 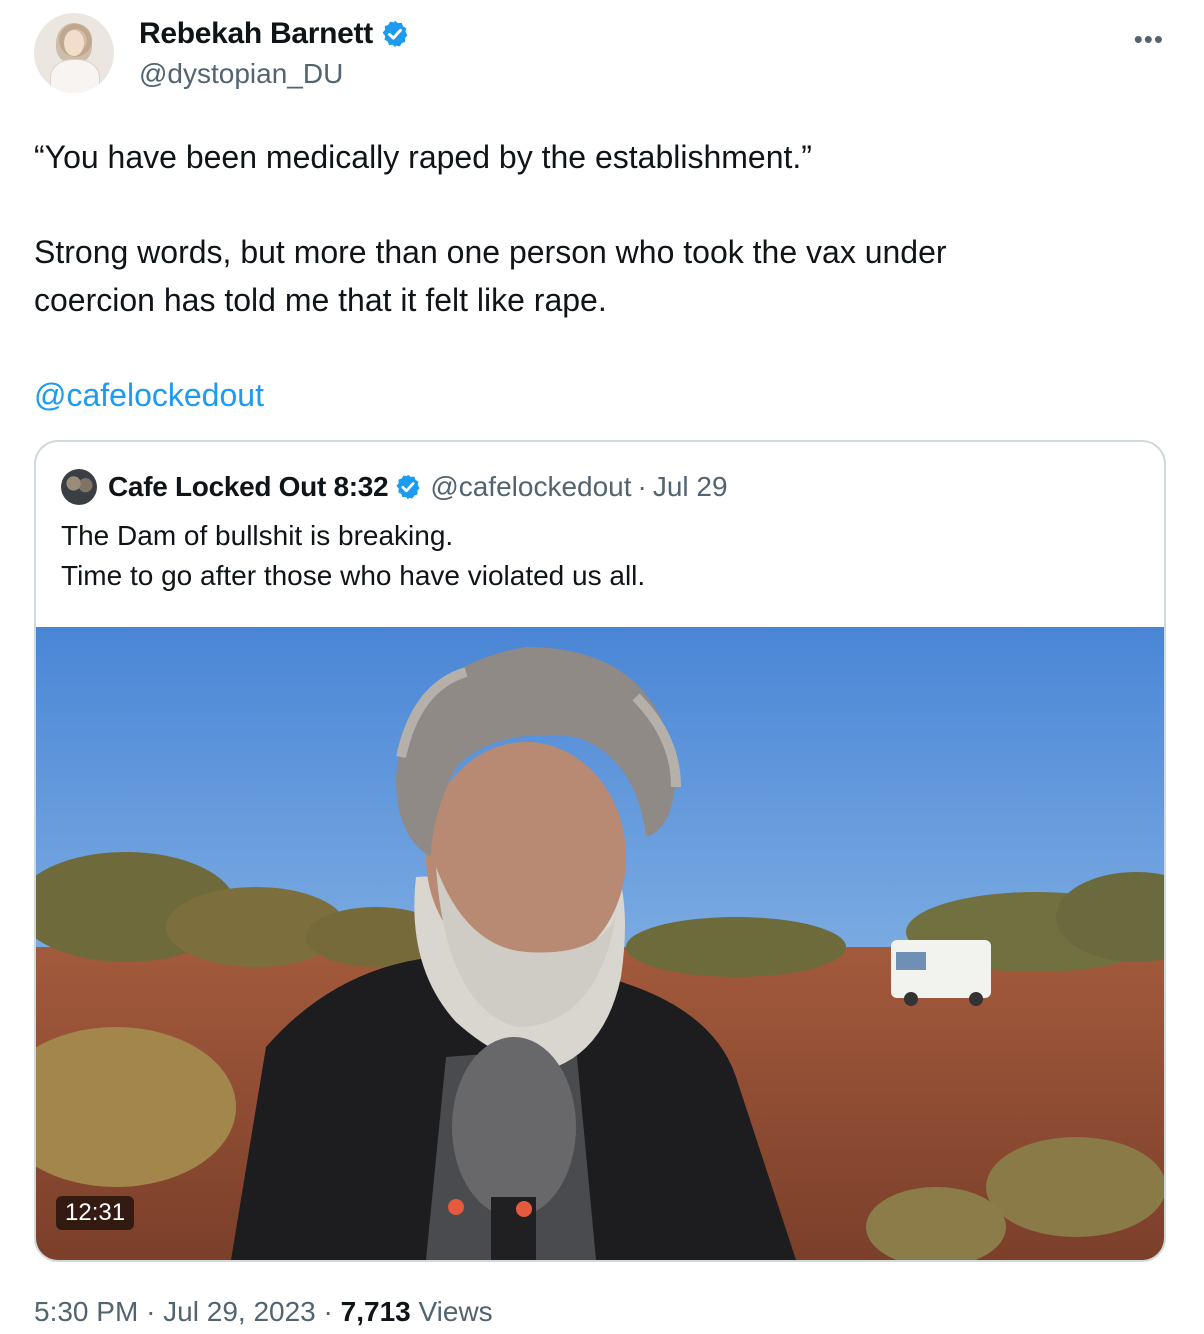 What do you see at coordinates (241, 74) in the screenshot?
I see `author-handle: @dystopian_DU` at bounding box center [241, 74].